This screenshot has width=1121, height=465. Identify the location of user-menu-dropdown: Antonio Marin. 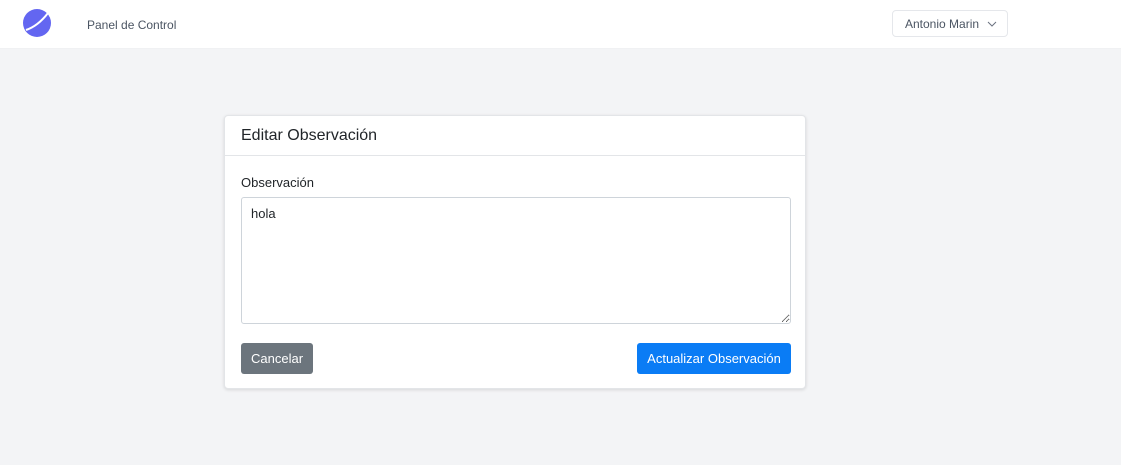
(950, 23).